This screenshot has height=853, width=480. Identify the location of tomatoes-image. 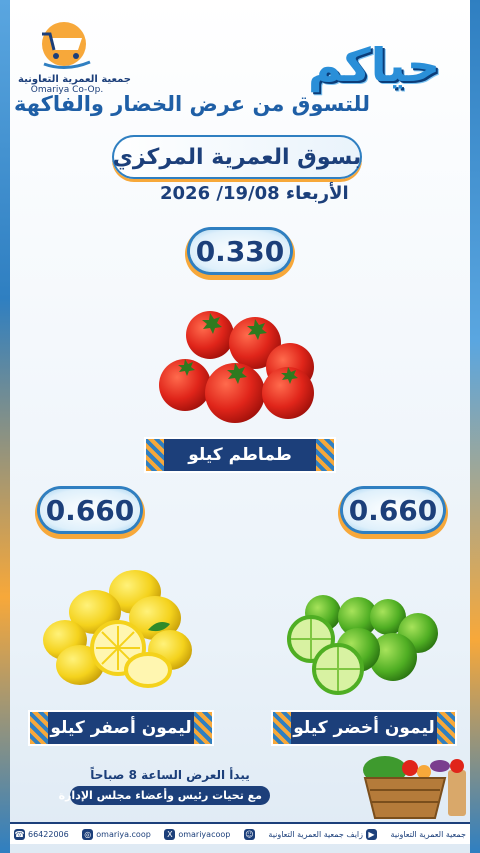
(236, 367).